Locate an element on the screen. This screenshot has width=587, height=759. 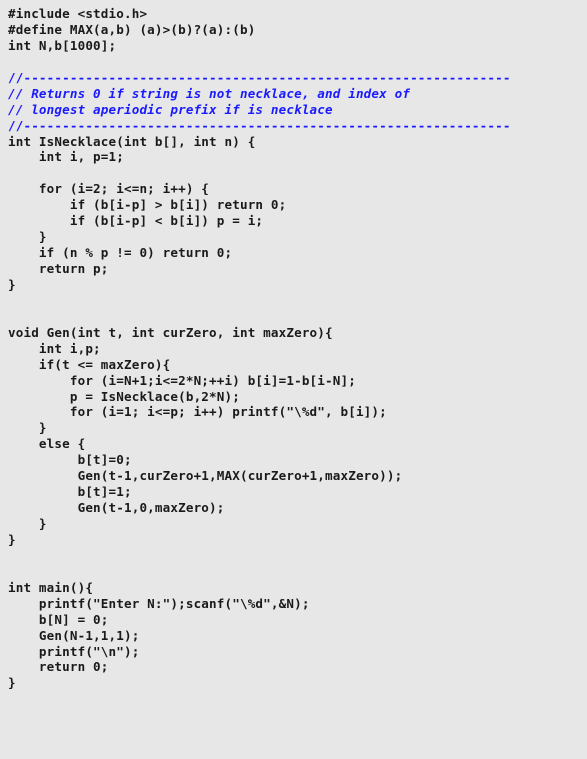
code-line: printf("Enter N:");scanf("\%d",&N); is located at coordinates (159, 603).